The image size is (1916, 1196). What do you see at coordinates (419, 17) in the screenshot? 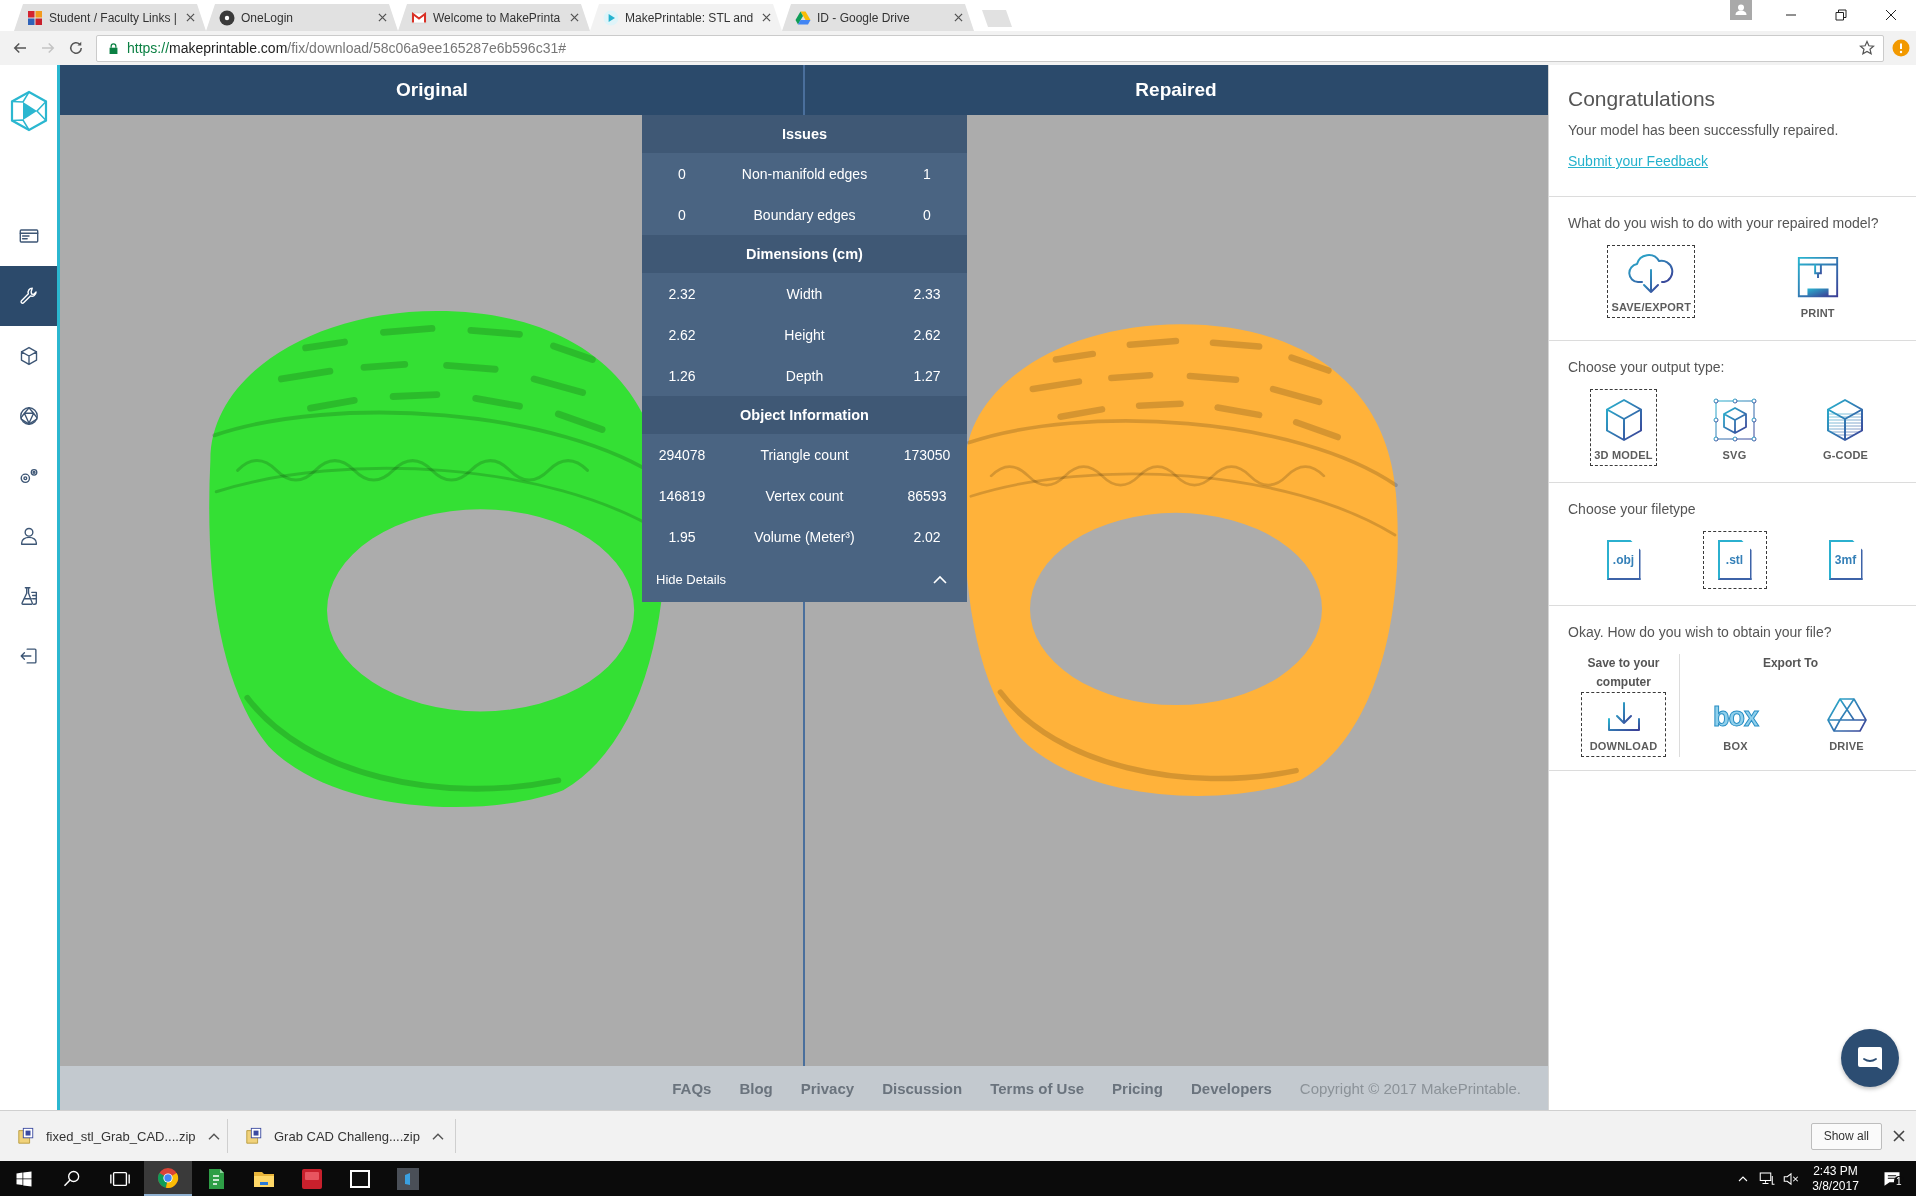
I see `envelope-icon` at bounding box center [419, 17].